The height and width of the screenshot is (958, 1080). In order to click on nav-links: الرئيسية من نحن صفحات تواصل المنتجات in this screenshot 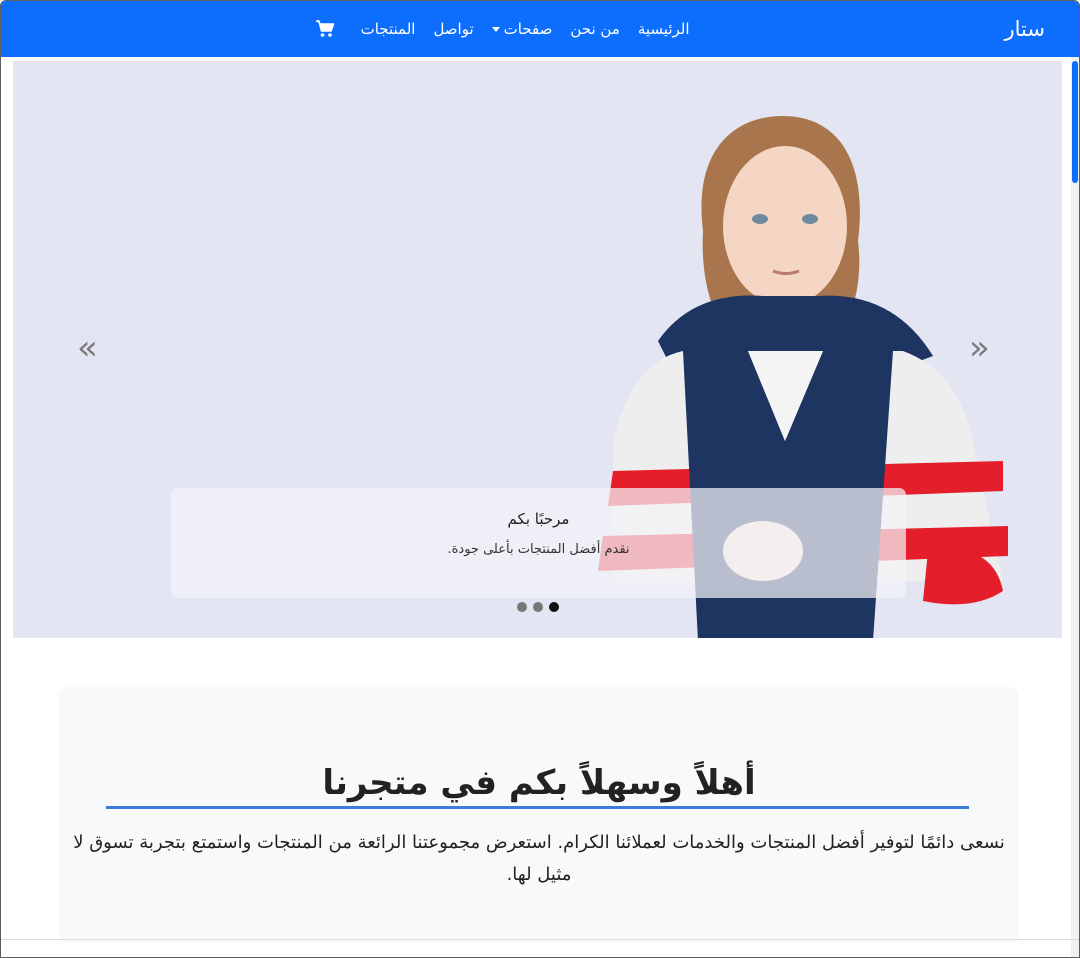, I will do `click(502, 29)`.